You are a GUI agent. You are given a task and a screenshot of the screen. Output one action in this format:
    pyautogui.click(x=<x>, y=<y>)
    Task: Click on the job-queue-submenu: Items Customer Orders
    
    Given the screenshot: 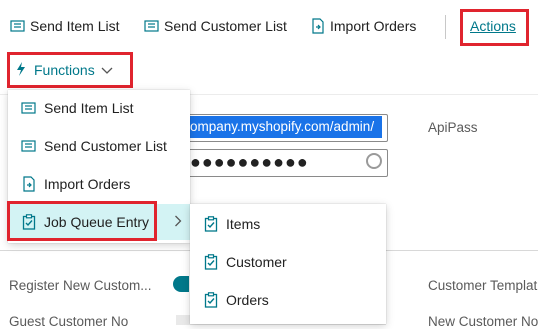 What is the action you would take?
    pyautogui.click(x=288, y=264)
    